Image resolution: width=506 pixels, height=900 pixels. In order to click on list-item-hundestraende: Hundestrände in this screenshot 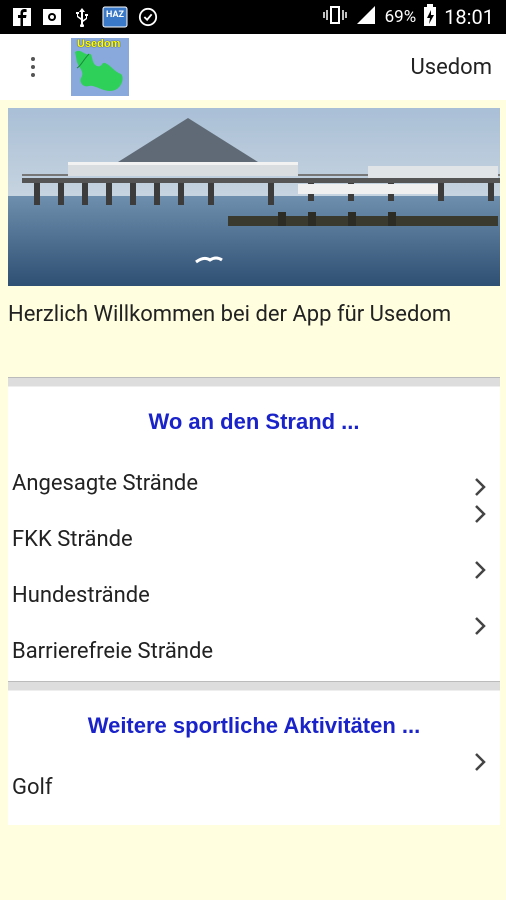, I will do `click(81, 595)`.